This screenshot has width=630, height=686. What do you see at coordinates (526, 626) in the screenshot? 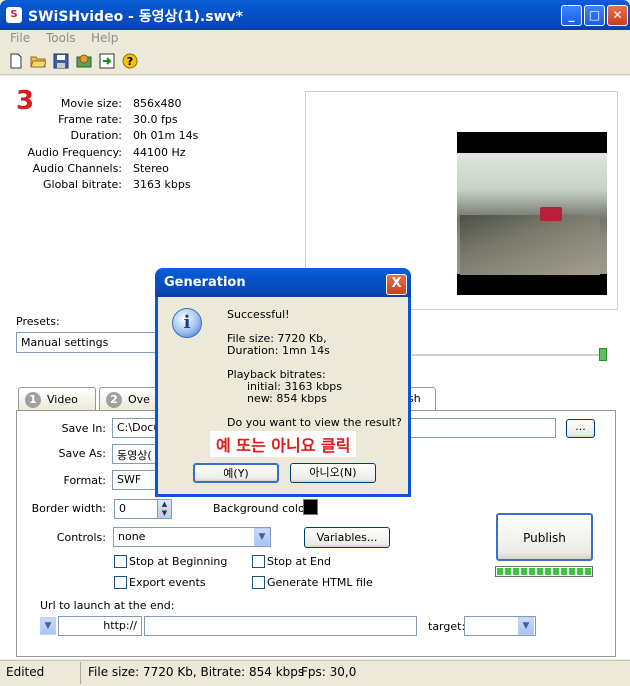
I see `target-chevron-down-icon: ▼` at bounding box center [526, 626].